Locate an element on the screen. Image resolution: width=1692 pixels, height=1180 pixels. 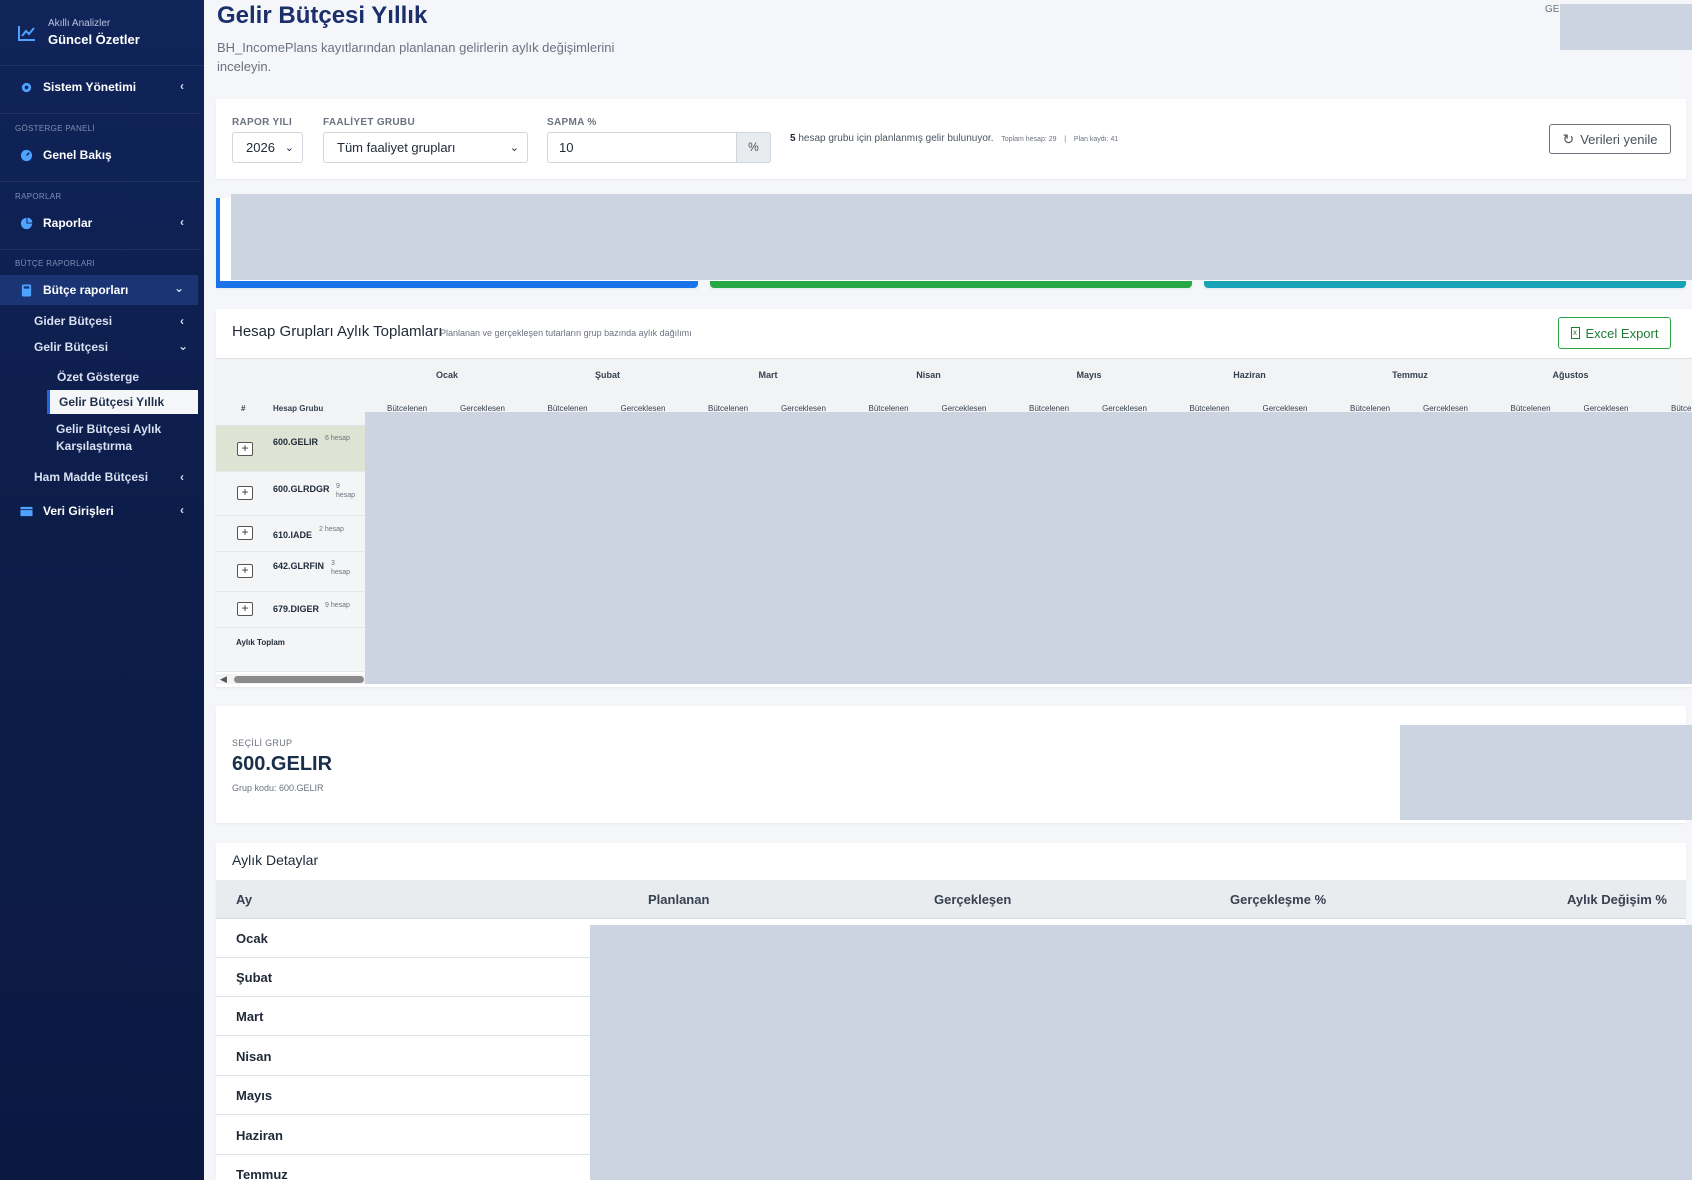
selected-group-stats-placeholder is located at coordinates (1546, 772).